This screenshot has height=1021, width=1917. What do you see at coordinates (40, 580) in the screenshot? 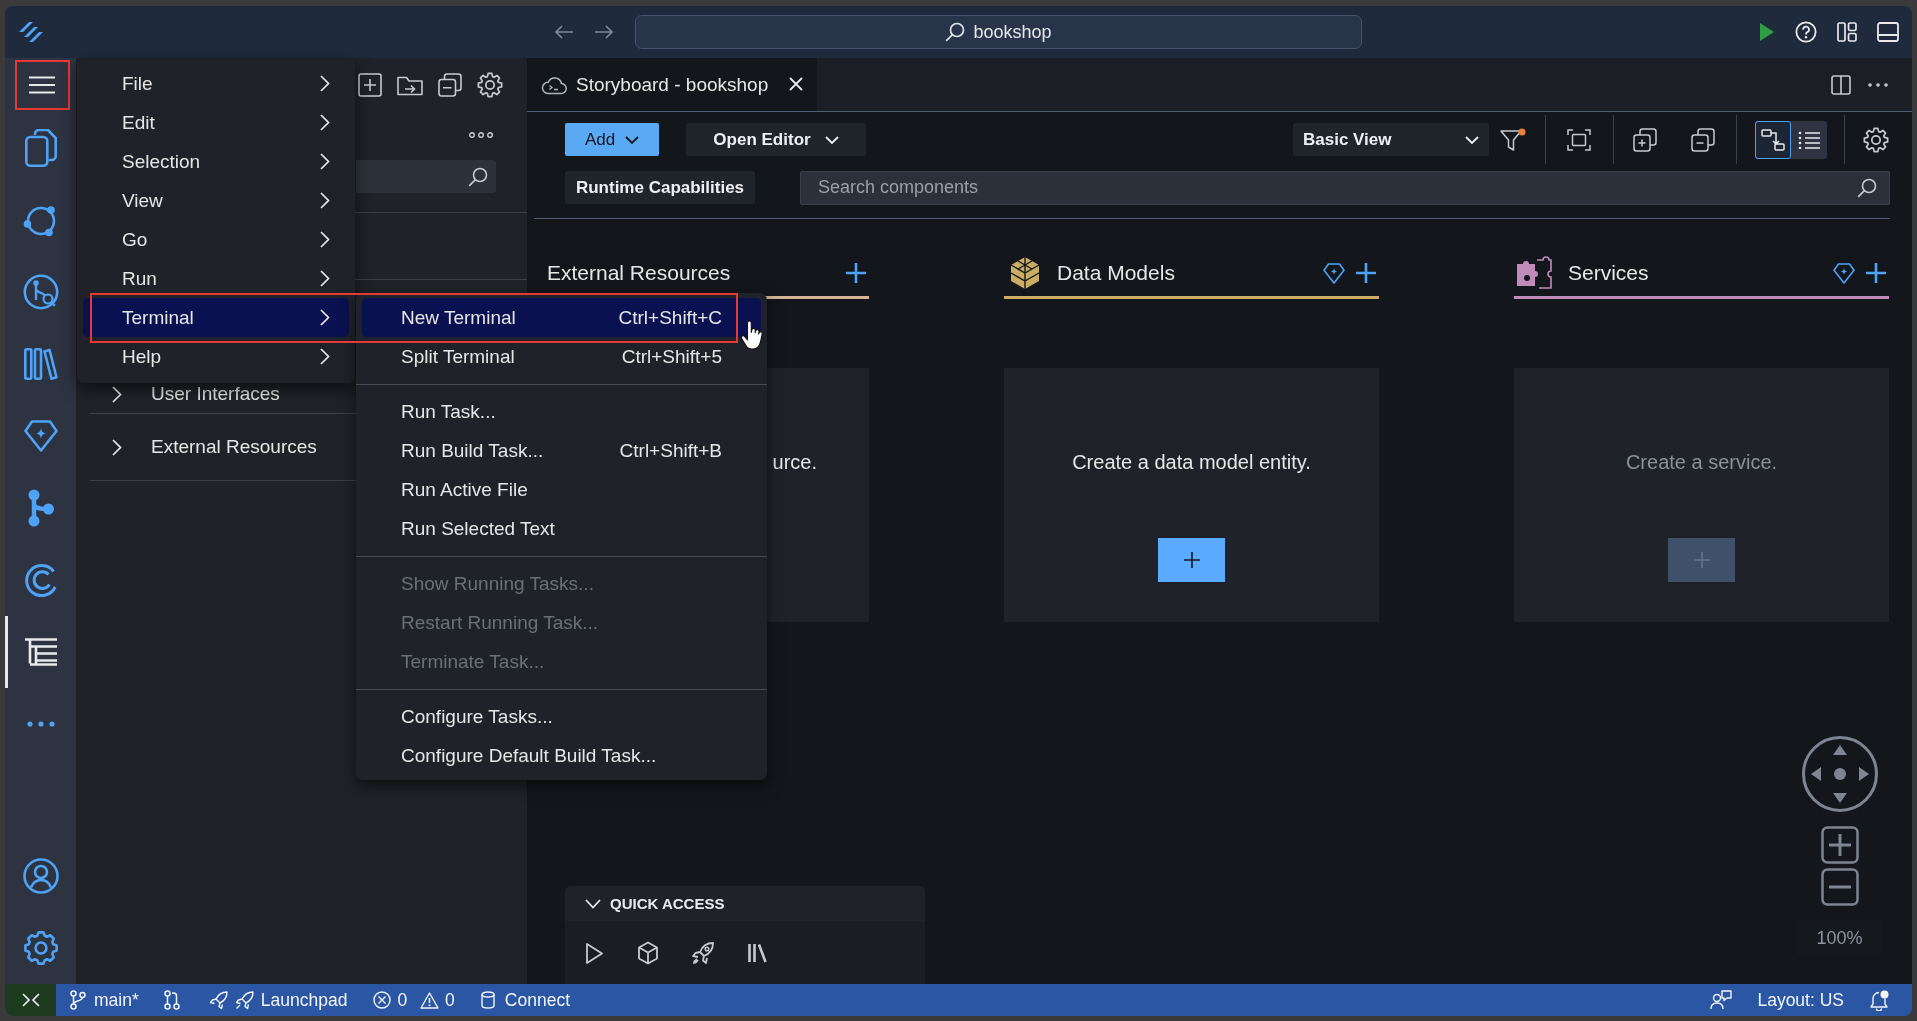
I see `ring-icon` at bounding box center [40, 580].